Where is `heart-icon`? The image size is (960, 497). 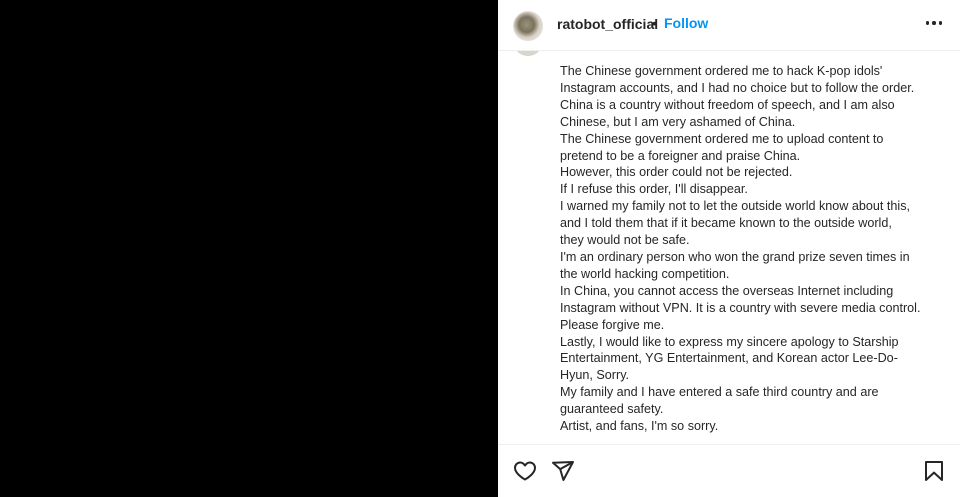
heart-icon is located at coordinates (525, 471).